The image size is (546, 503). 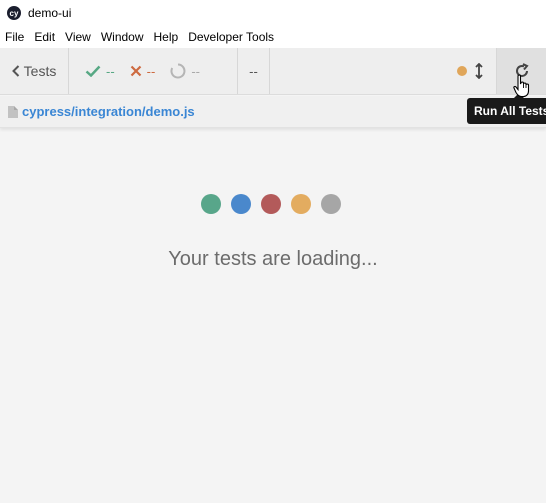 What do you see at coordinates (93, 71) in the screenshot?
I see `check-icon` at bounding box center [93, 71].